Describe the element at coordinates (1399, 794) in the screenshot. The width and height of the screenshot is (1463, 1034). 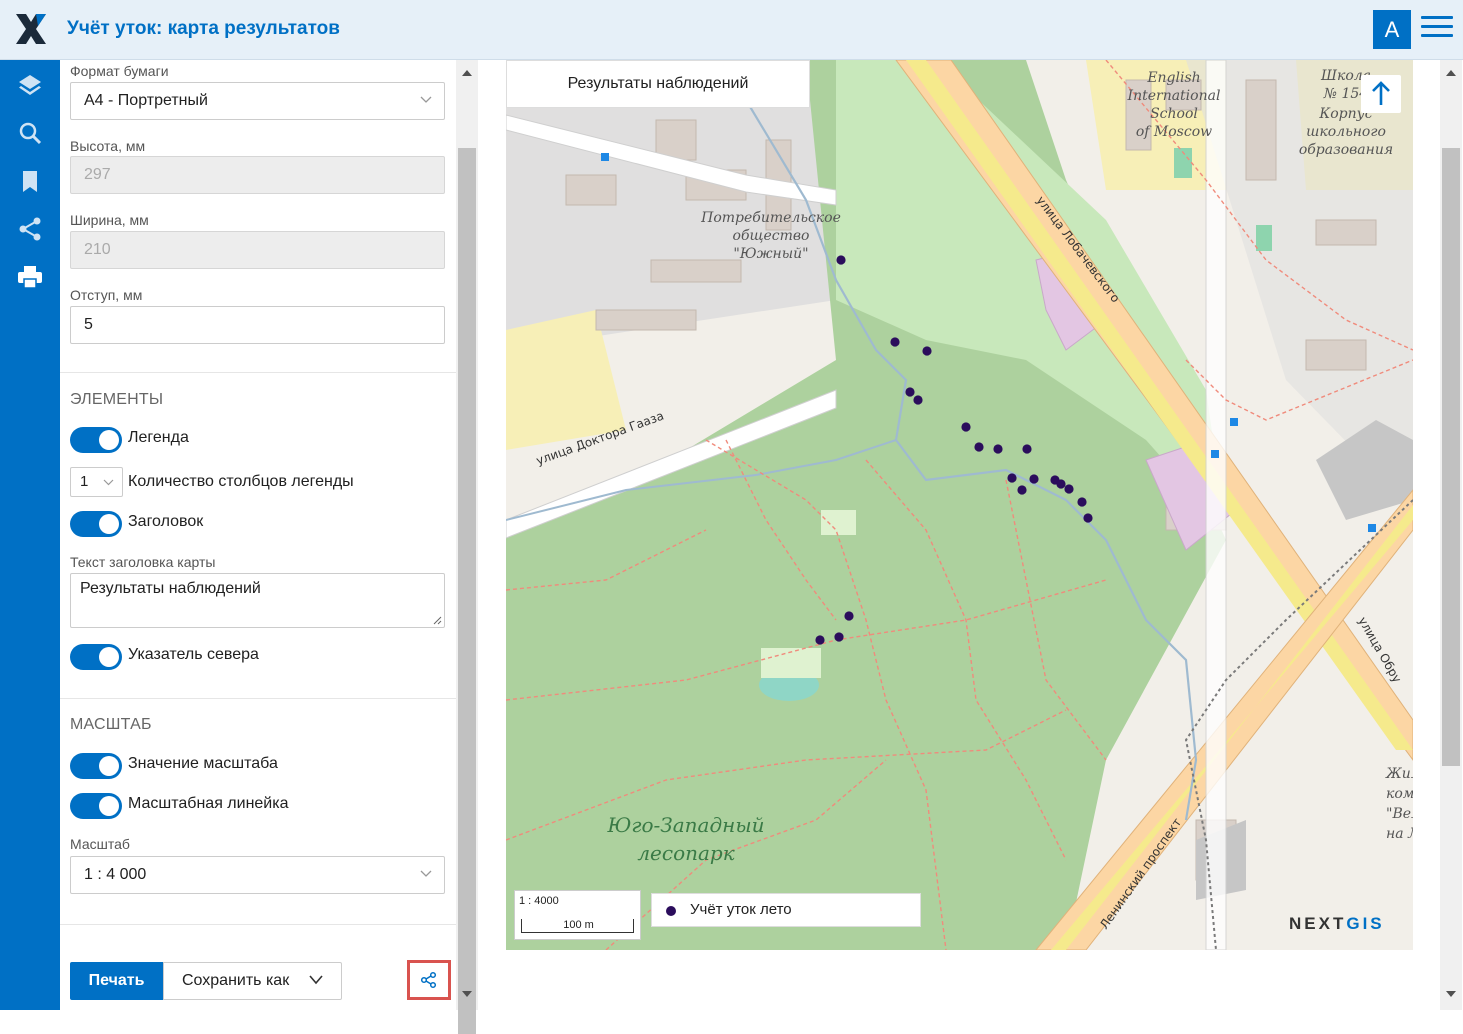
I see `svg-text: комплекс` at that location.